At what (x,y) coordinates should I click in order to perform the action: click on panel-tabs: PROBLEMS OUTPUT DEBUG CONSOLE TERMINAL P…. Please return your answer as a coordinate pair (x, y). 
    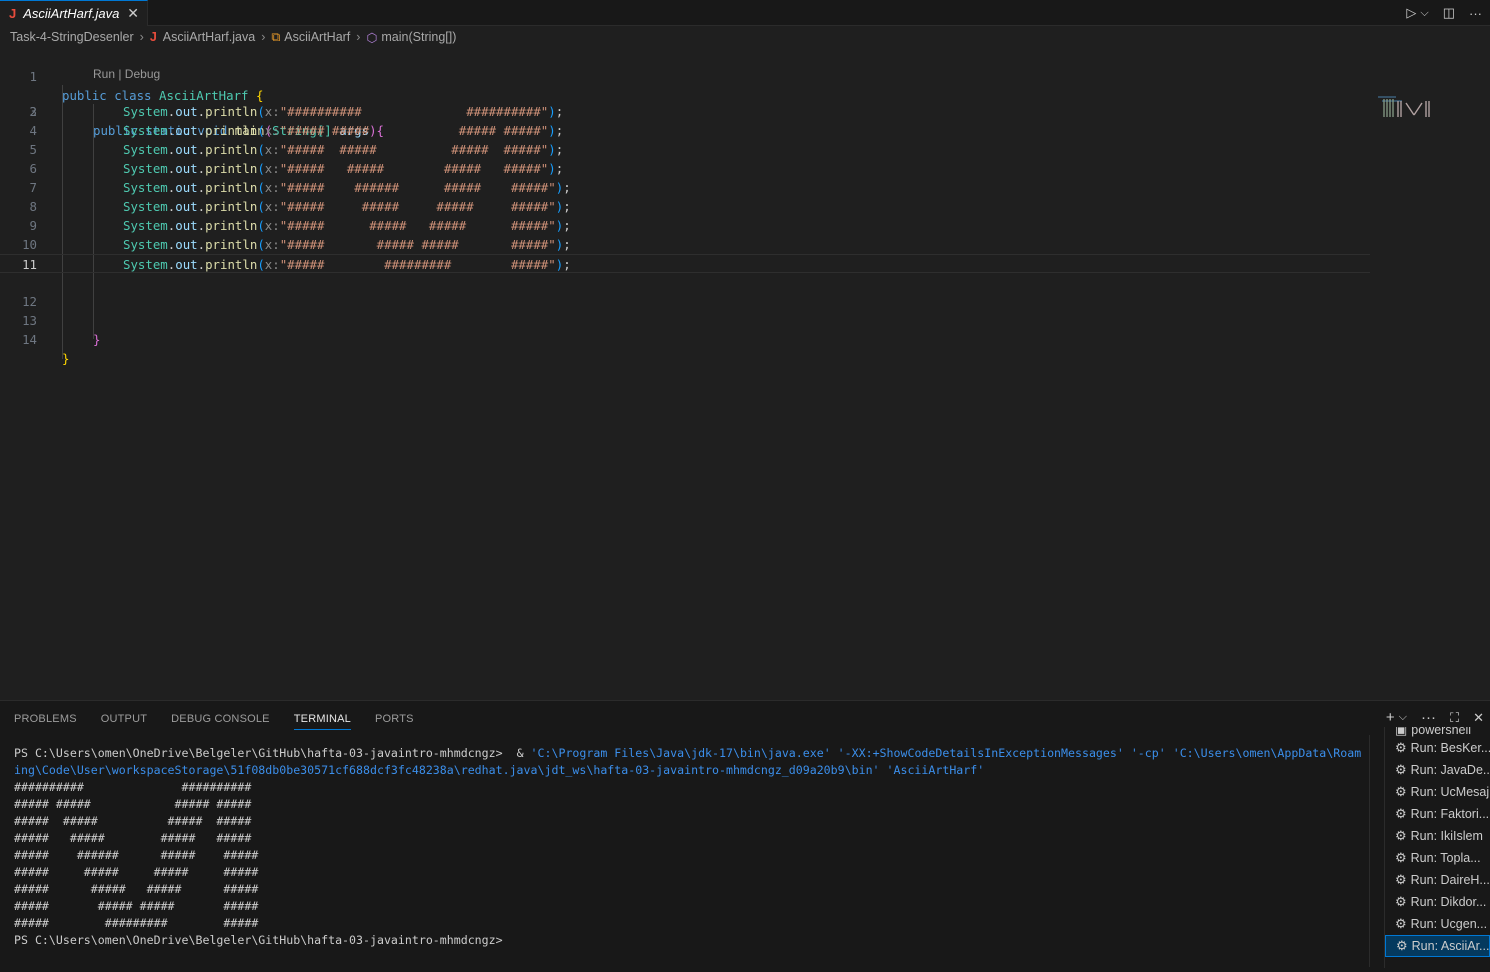
    Looking at the image, I should click on (214, 721).